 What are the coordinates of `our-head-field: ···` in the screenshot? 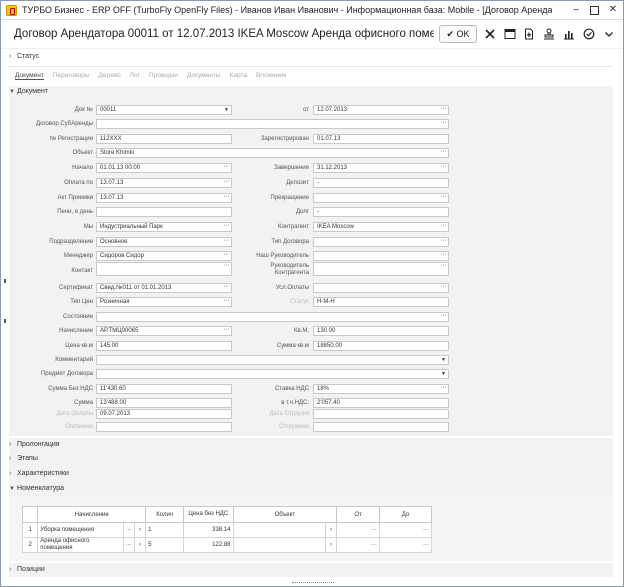 It's located at (381, 256).